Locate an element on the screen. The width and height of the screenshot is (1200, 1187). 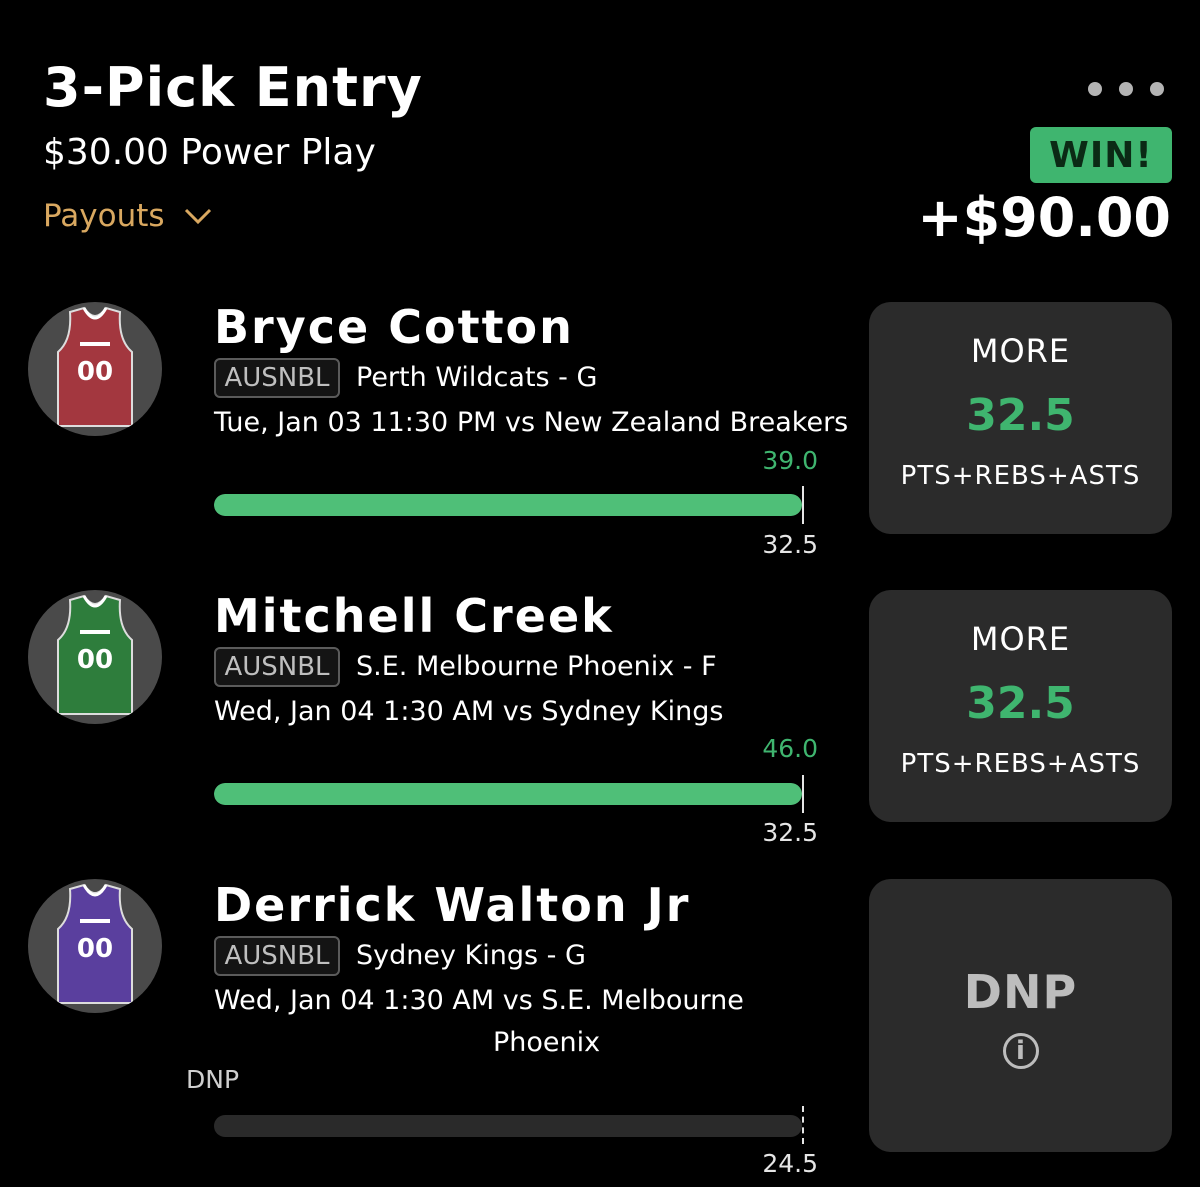
payouts-toggle: Payouts is located at coordinates (128, 216).